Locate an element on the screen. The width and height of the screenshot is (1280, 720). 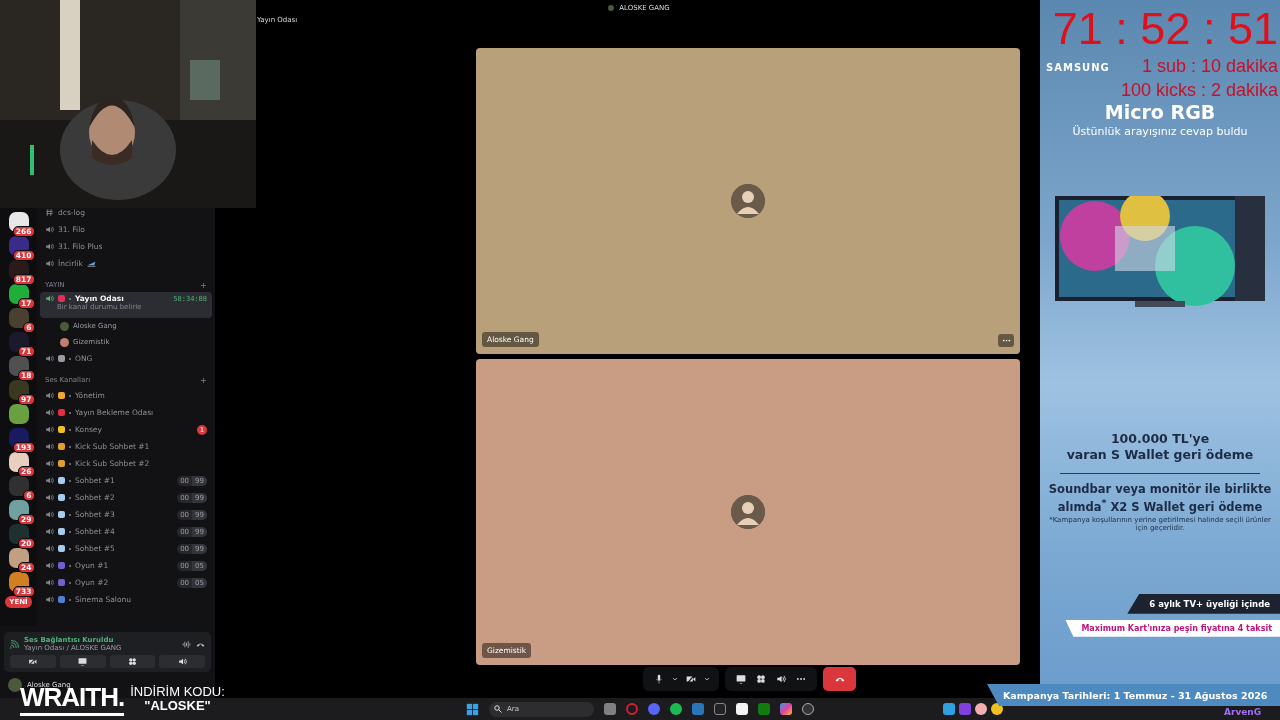
soundboard-button is located at coordinates (182, 661).